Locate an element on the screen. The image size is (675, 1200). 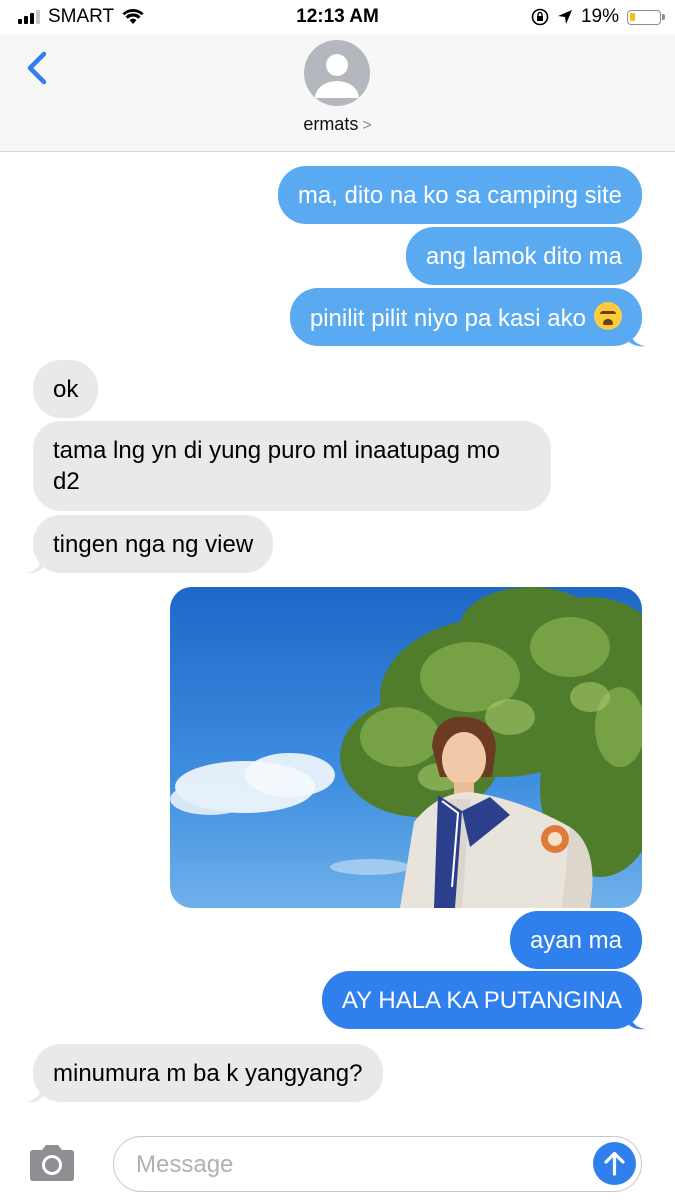
message-input is located at coordinates (361, 1165).